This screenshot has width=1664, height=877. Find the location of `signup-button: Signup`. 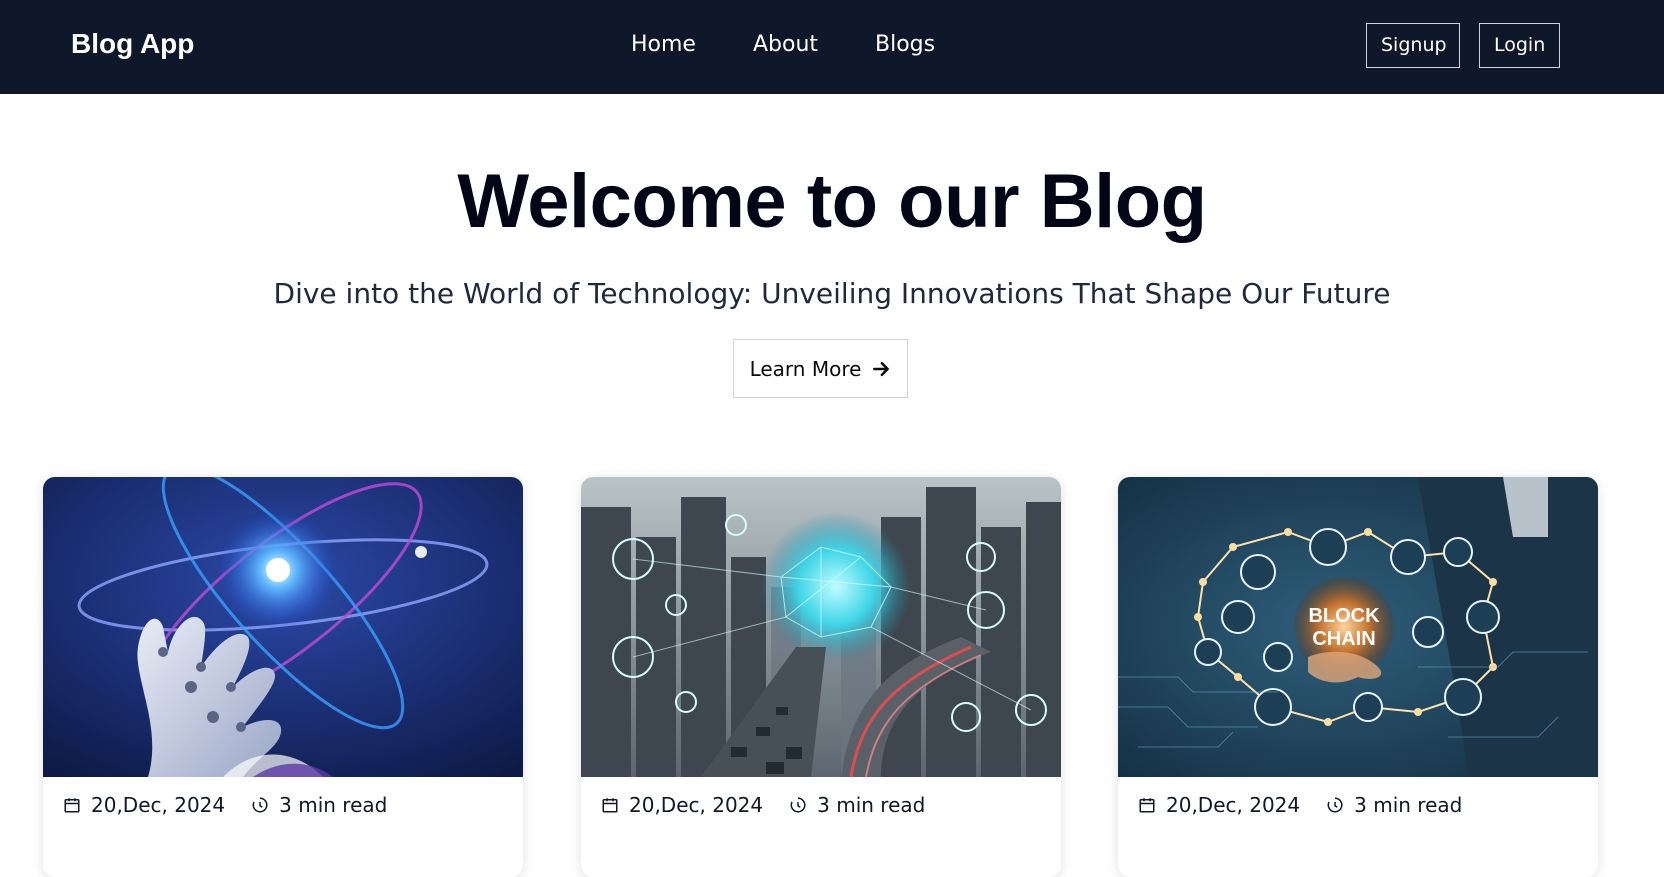

signup-button: Signup is located at coordinates (1413, 45).